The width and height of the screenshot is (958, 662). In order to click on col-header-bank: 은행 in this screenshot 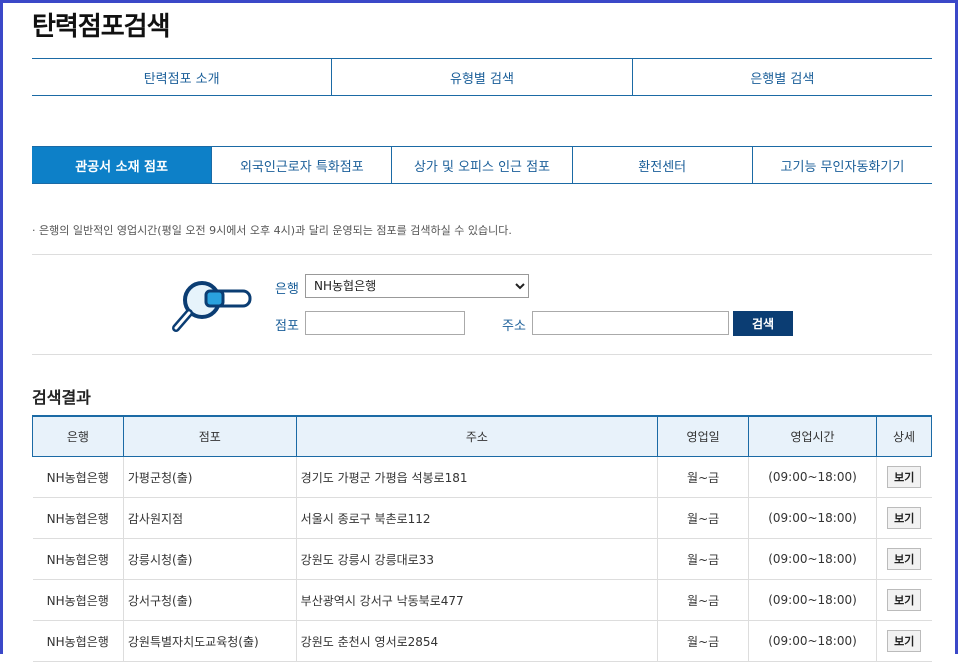, I will do `click(78, 436)`.